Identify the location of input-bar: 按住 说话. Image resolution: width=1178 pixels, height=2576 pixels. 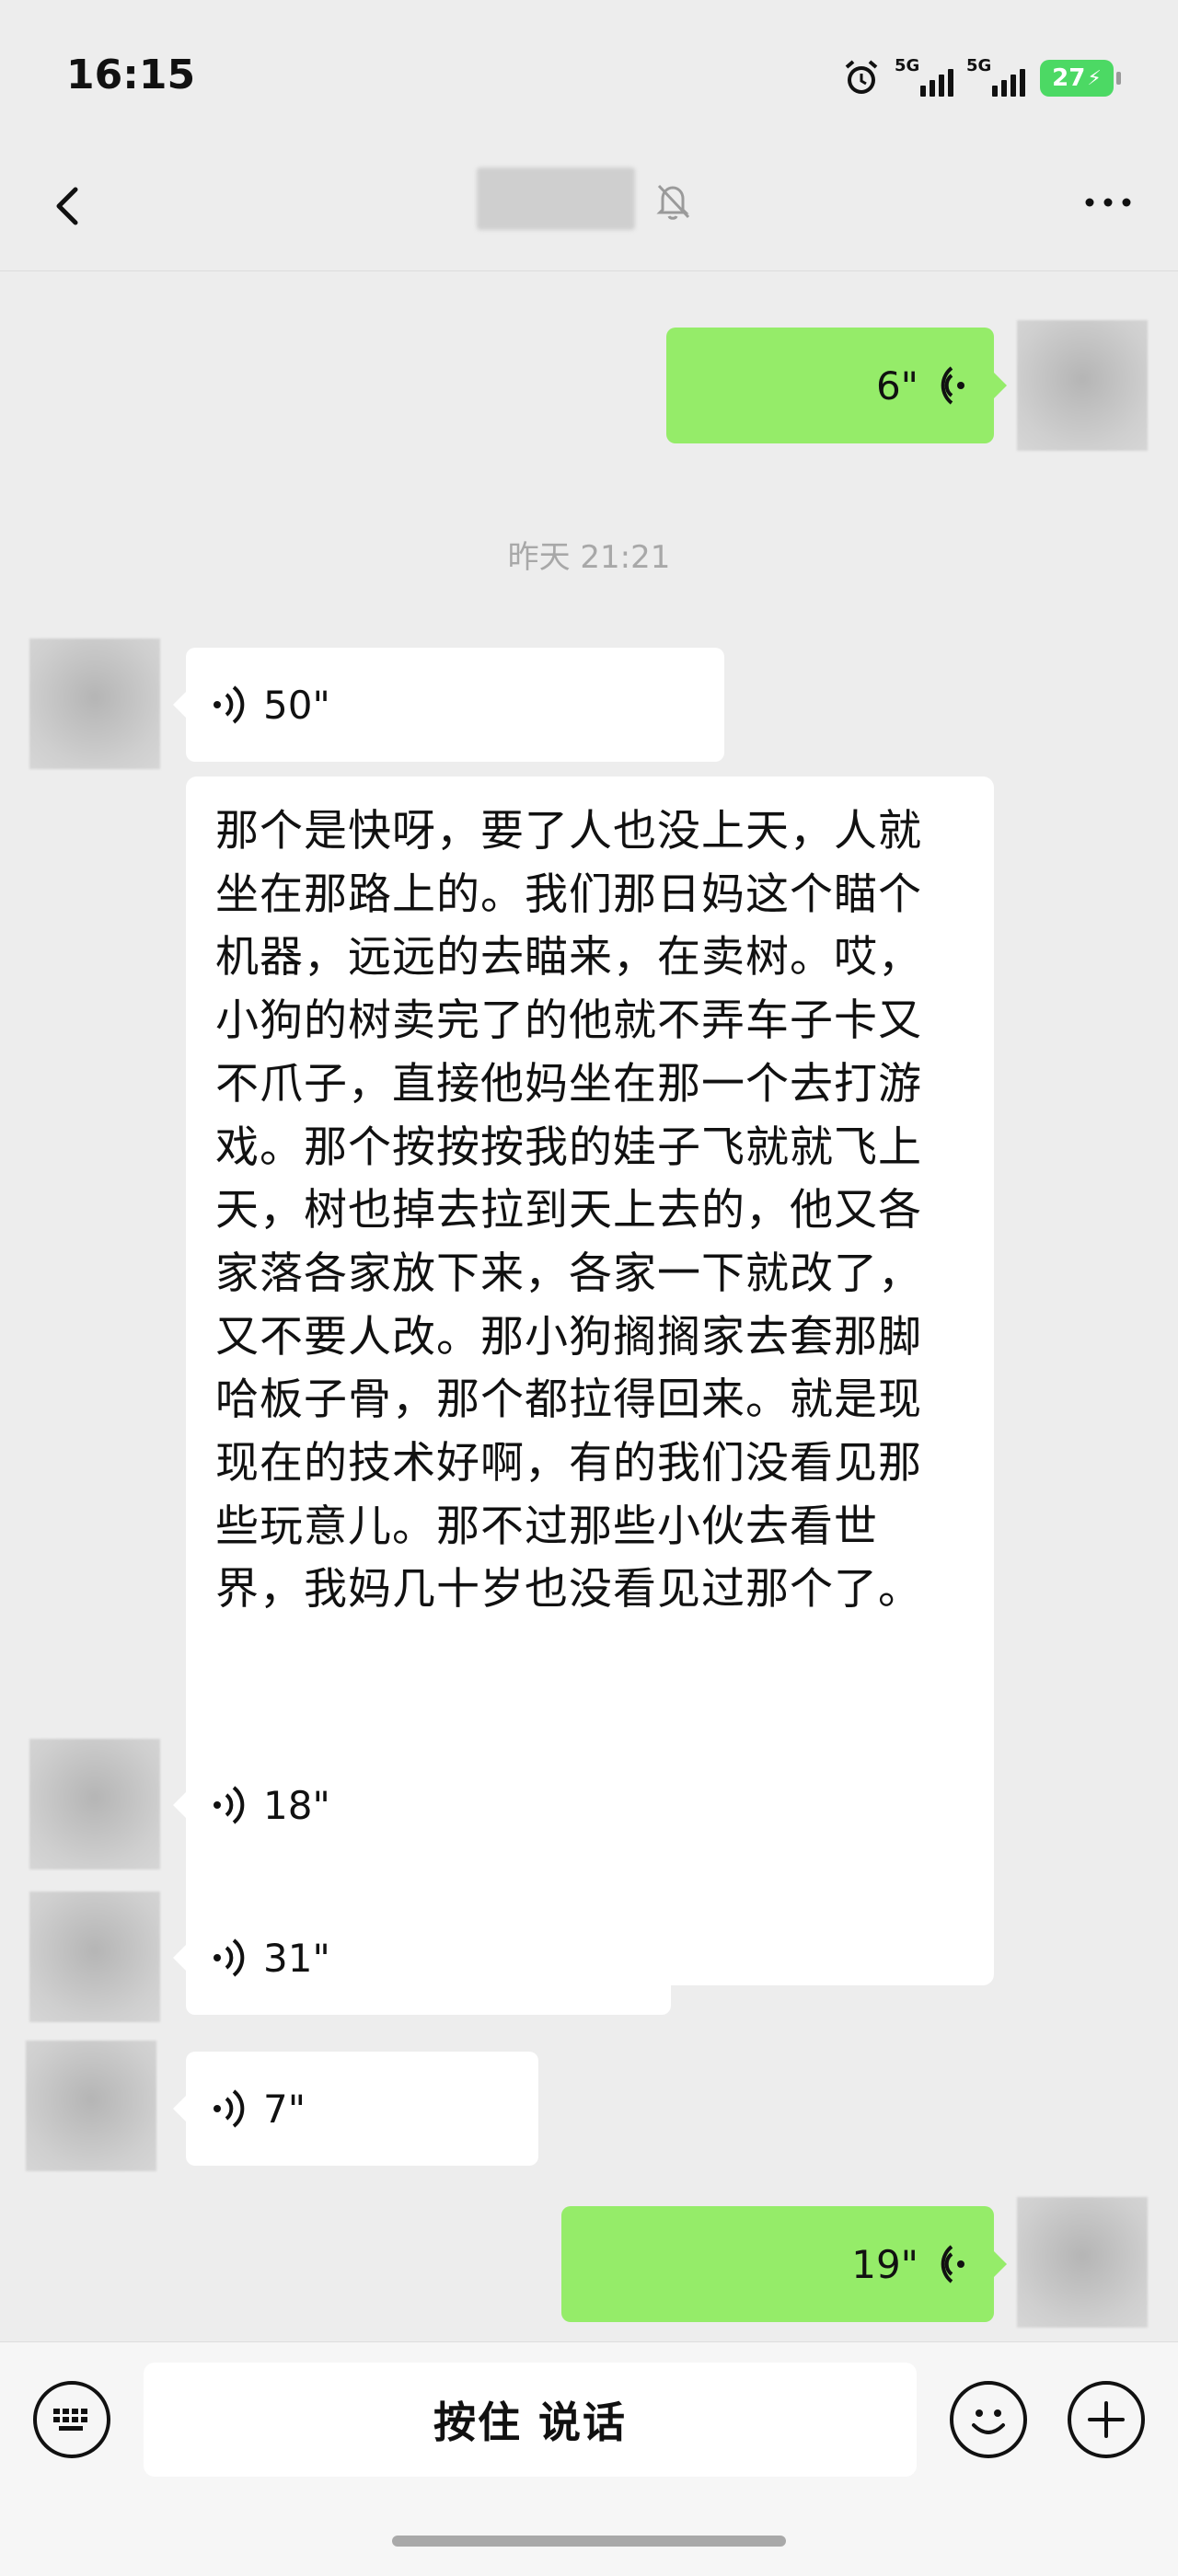
(589, 2458).